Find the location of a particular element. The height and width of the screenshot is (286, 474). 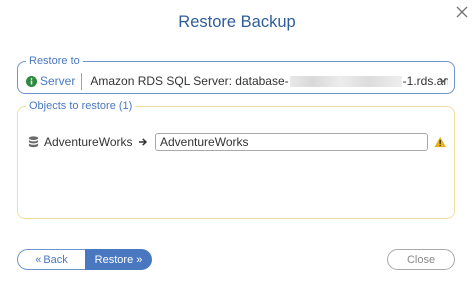

dialog-title: Restore Backup is located at coordinates (237, 22).